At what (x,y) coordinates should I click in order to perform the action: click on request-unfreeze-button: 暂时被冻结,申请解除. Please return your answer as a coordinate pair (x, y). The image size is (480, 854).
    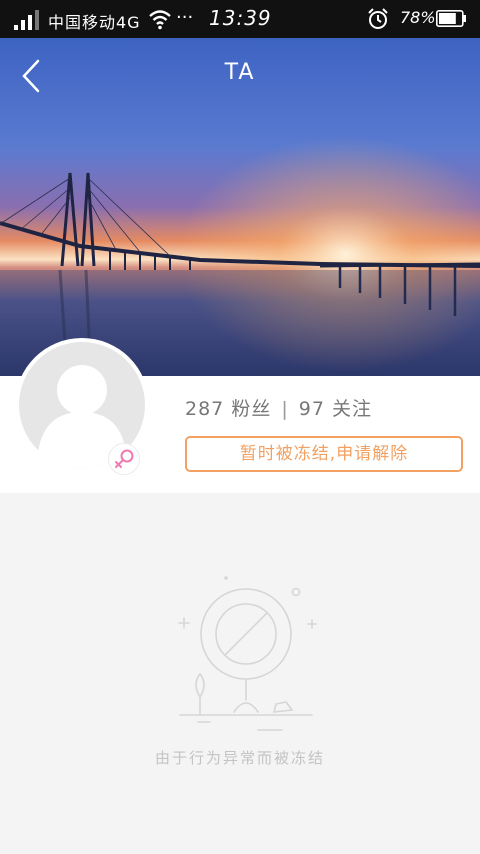
    Looking at the image, I should click on (324, 454).